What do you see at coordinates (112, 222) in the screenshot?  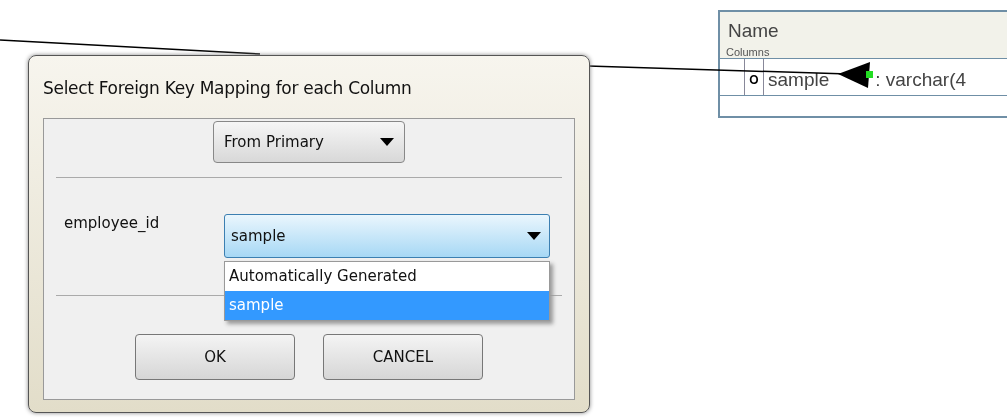 I see `column-label: employee_id` at bounding box center [112, 222].